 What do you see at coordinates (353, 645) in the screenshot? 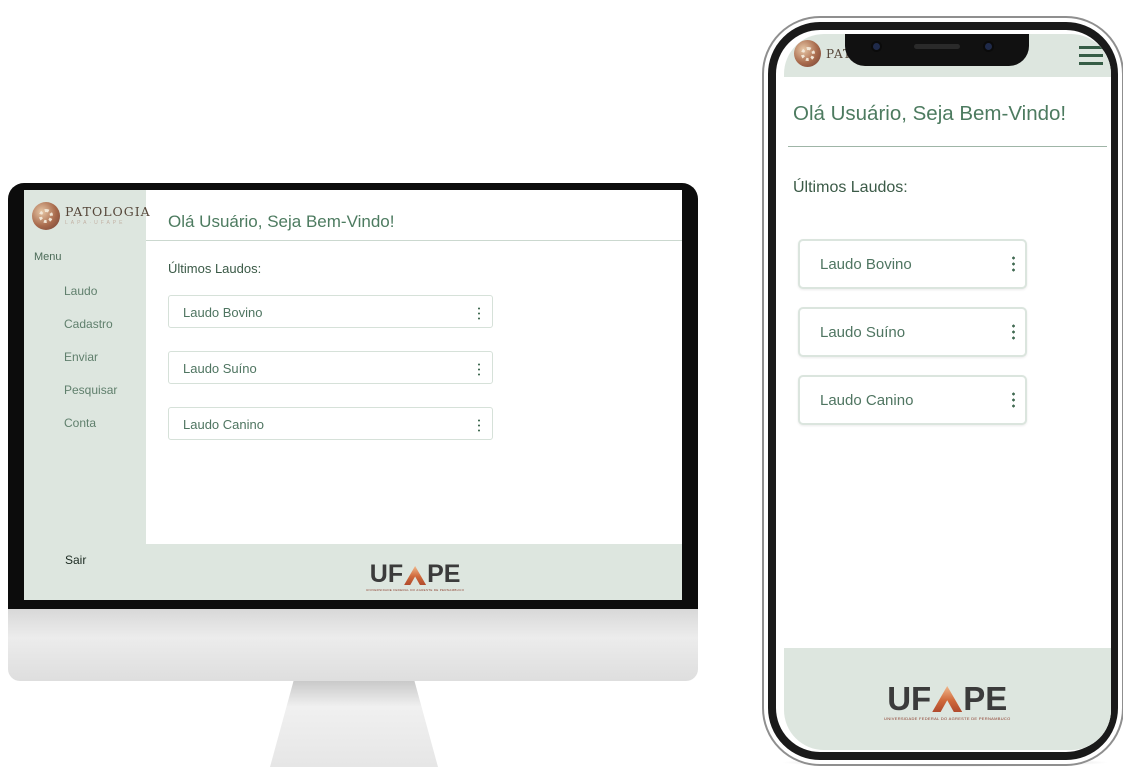
I see `monitor-chin` at bounding box center [353, 645].